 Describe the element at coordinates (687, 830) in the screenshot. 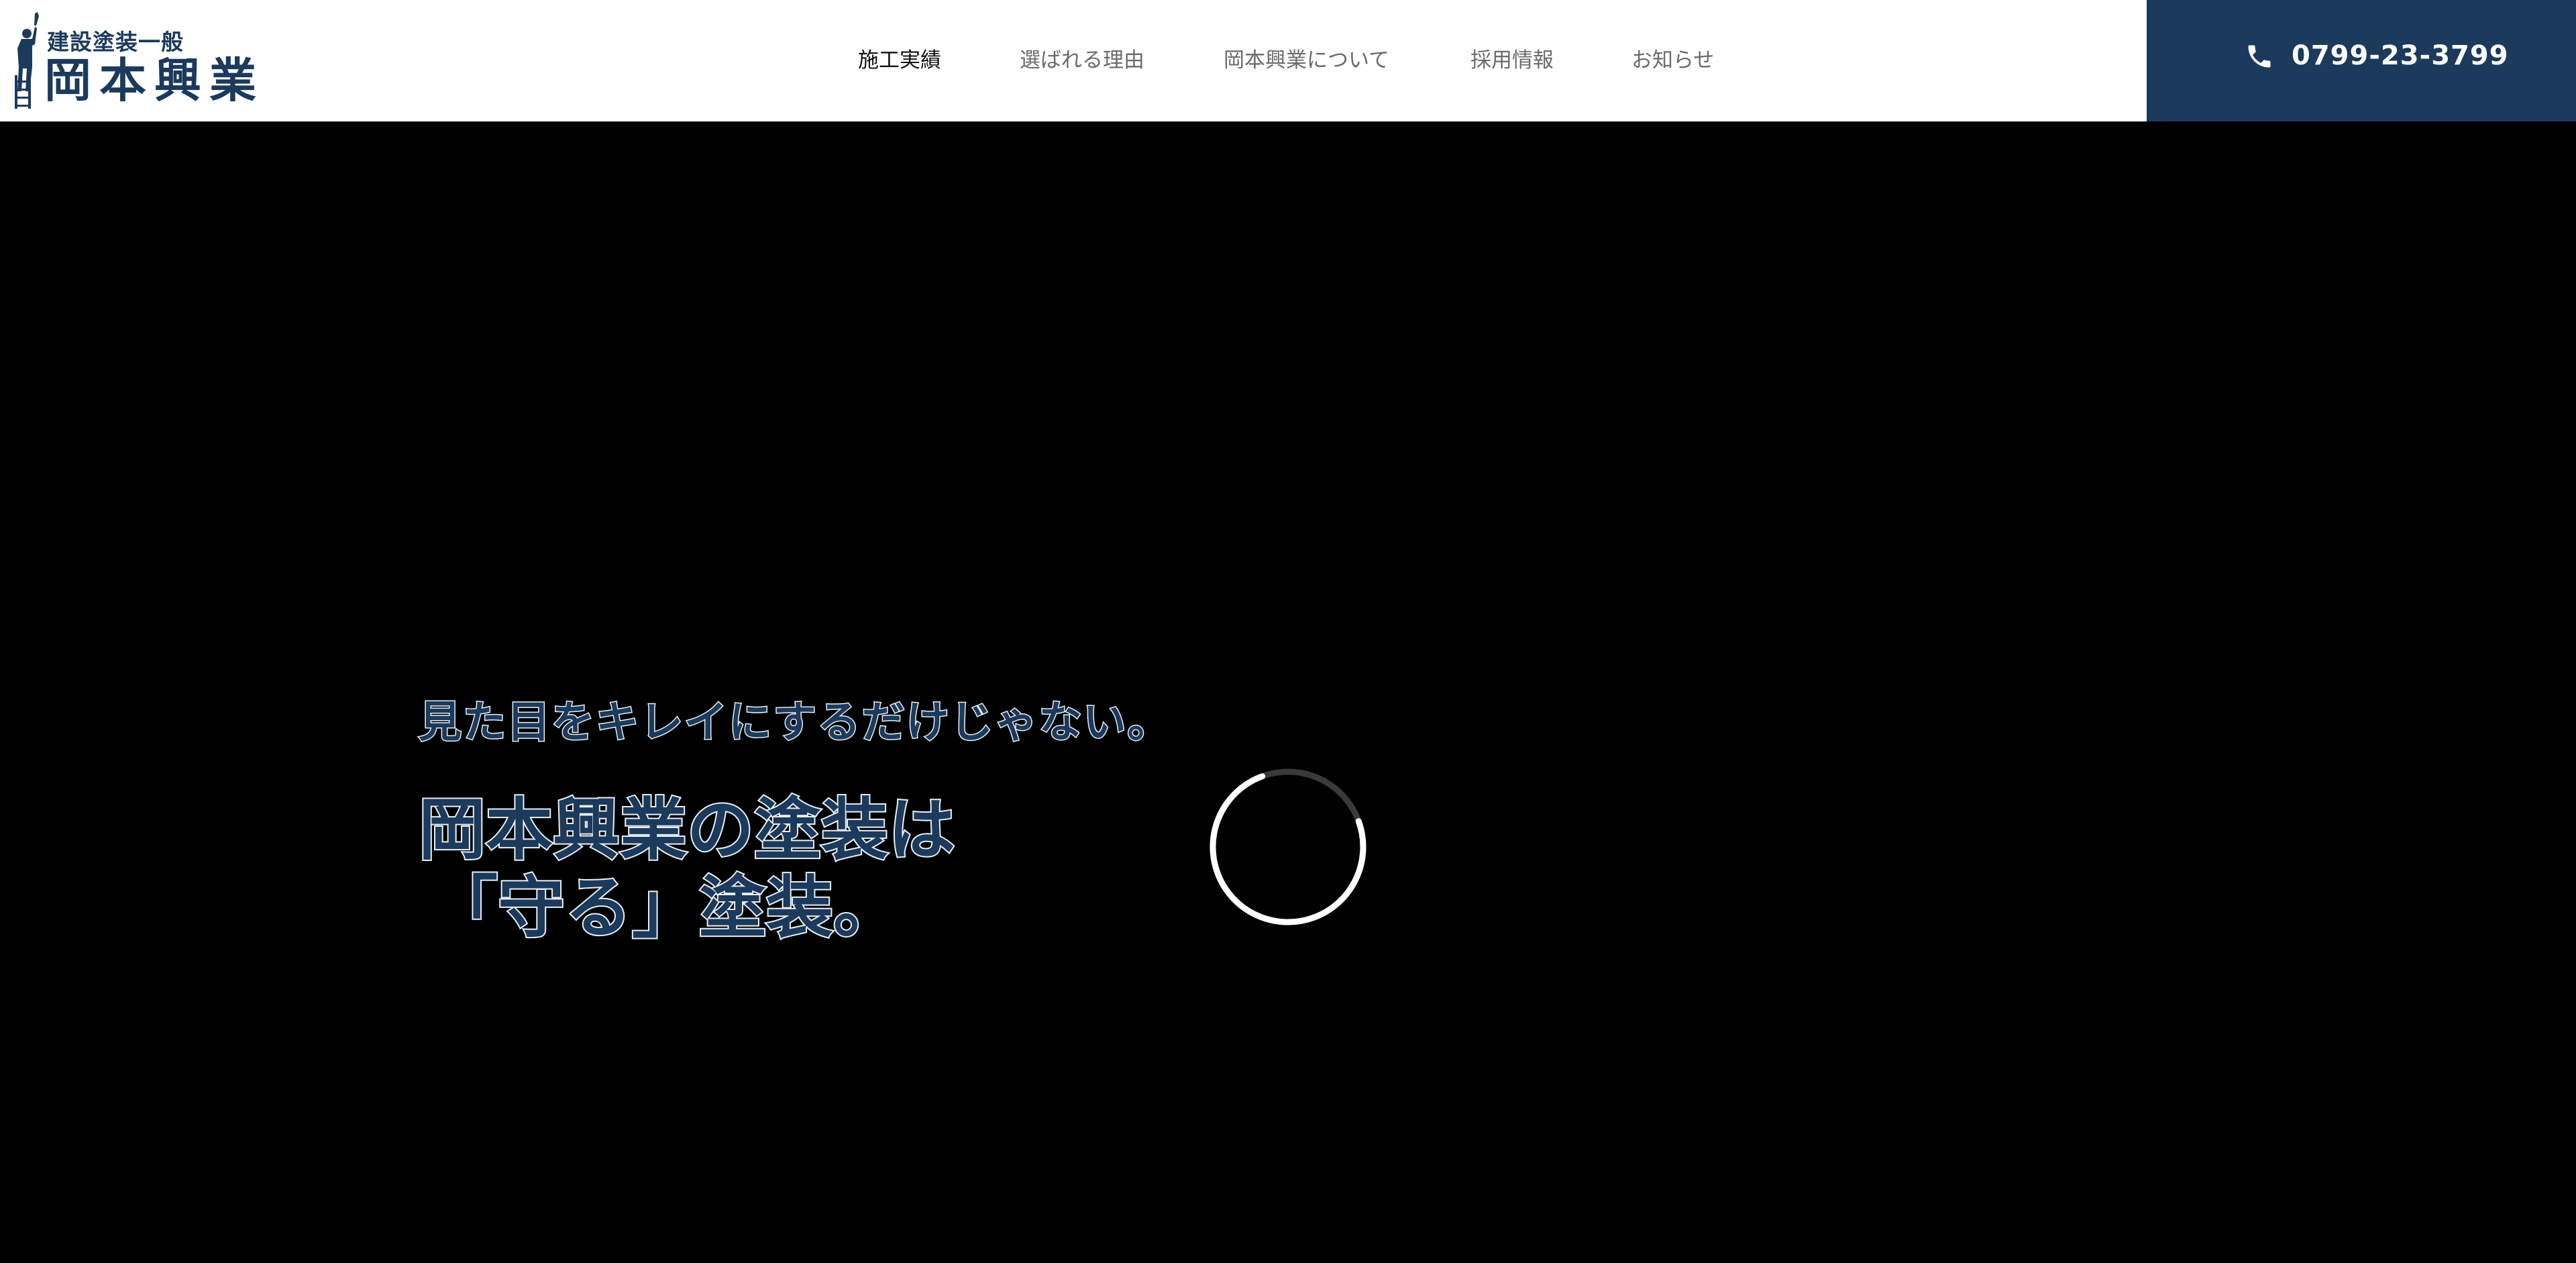

I see `hero-heading-line-1: 岡本興業の塗装は` at that location.